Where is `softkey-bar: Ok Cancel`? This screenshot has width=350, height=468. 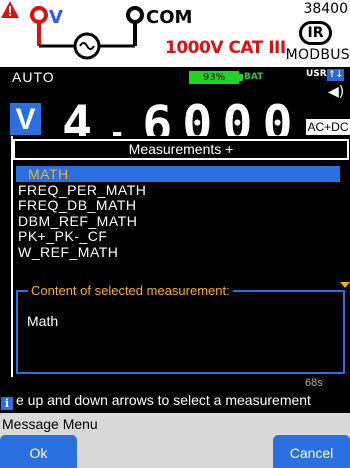 softkey-bar: Ok Cancel is located at coordinates (175, 450).